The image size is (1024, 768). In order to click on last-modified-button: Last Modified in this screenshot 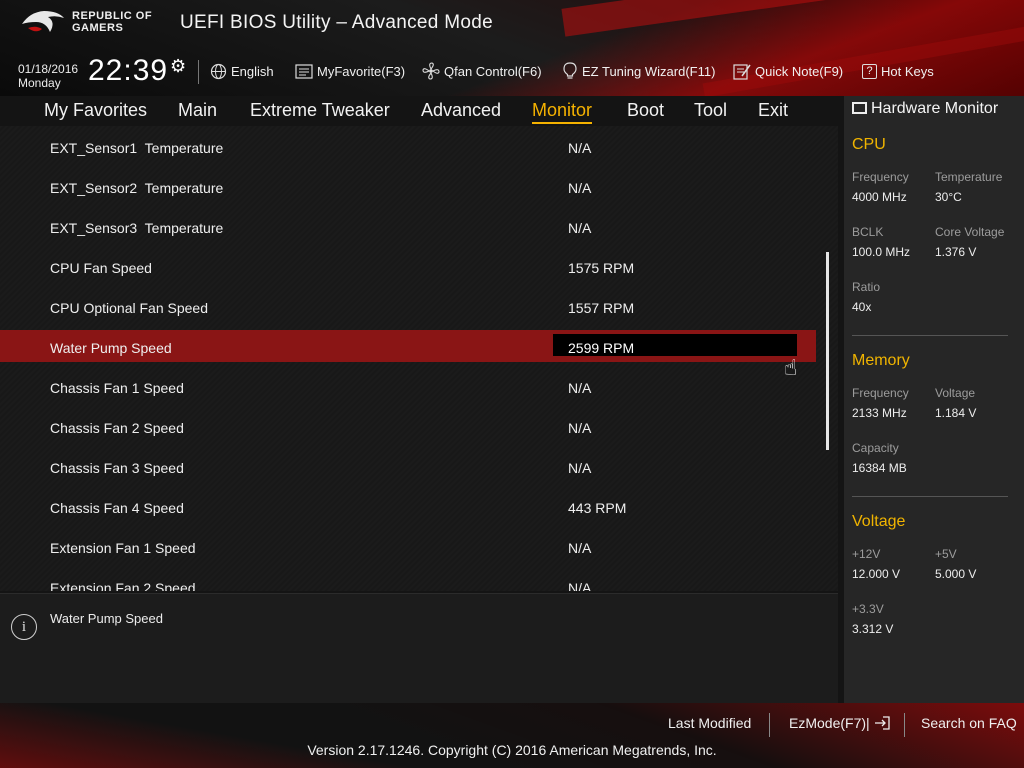, I will do `click(709, 723)`.